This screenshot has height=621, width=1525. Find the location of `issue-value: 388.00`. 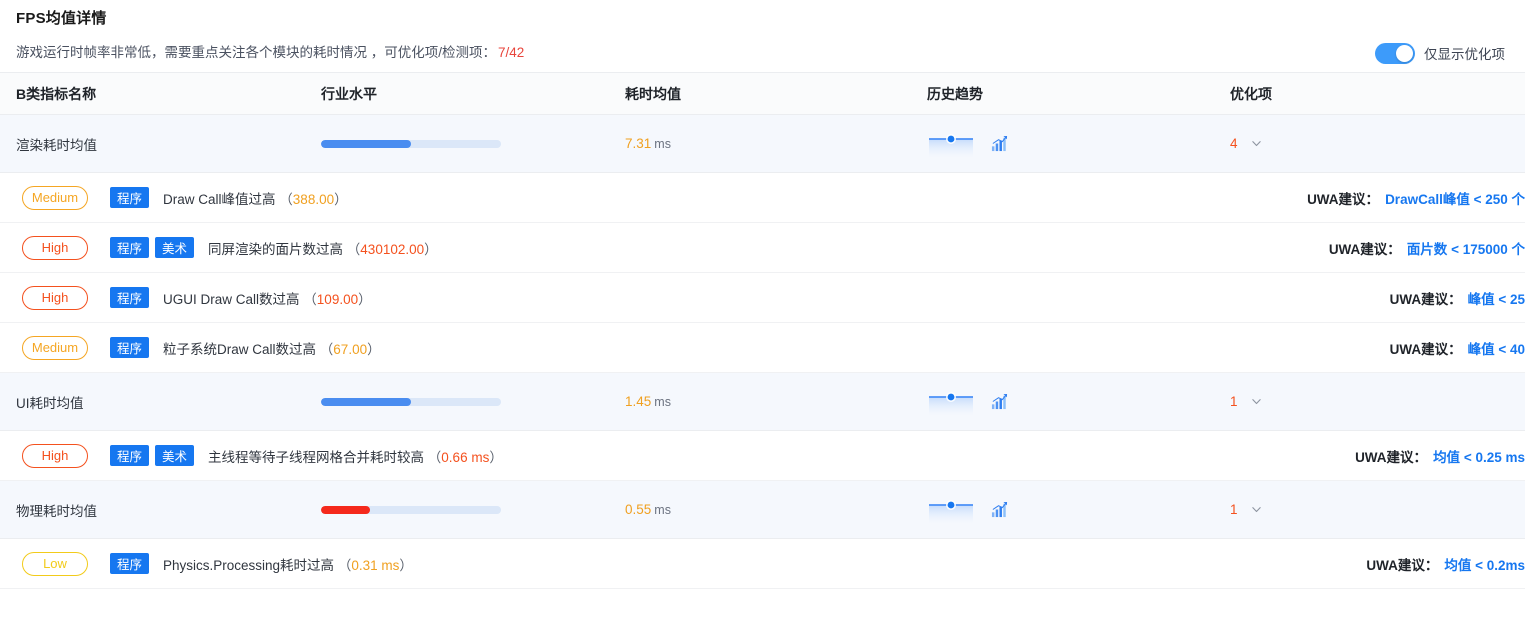

issue-value: 388.00 is located at coordinates (313, 199).